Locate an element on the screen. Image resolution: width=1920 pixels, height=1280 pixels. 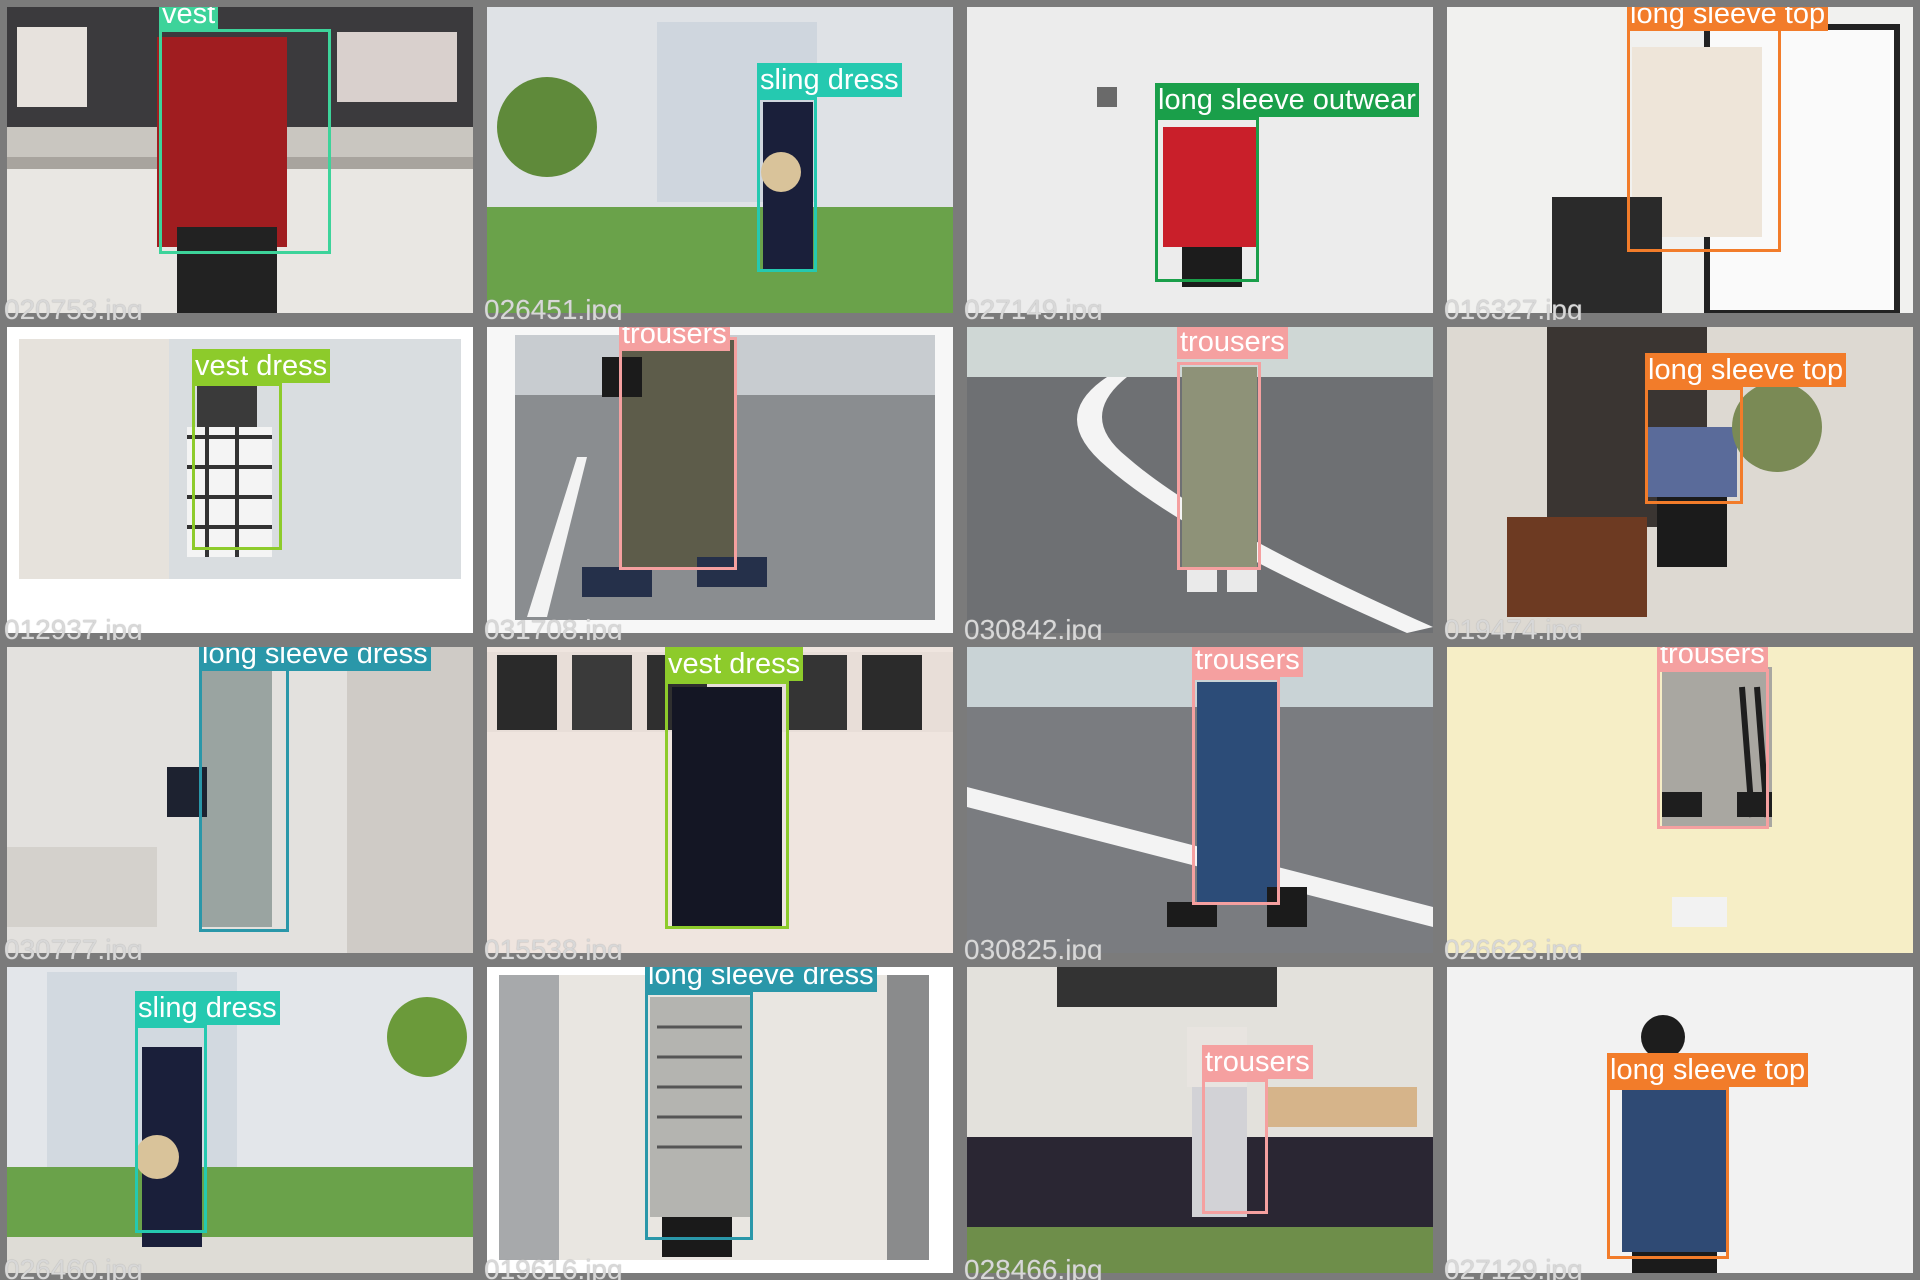
image-filename: 026460.jpg is located at coordinates (73, 1267).